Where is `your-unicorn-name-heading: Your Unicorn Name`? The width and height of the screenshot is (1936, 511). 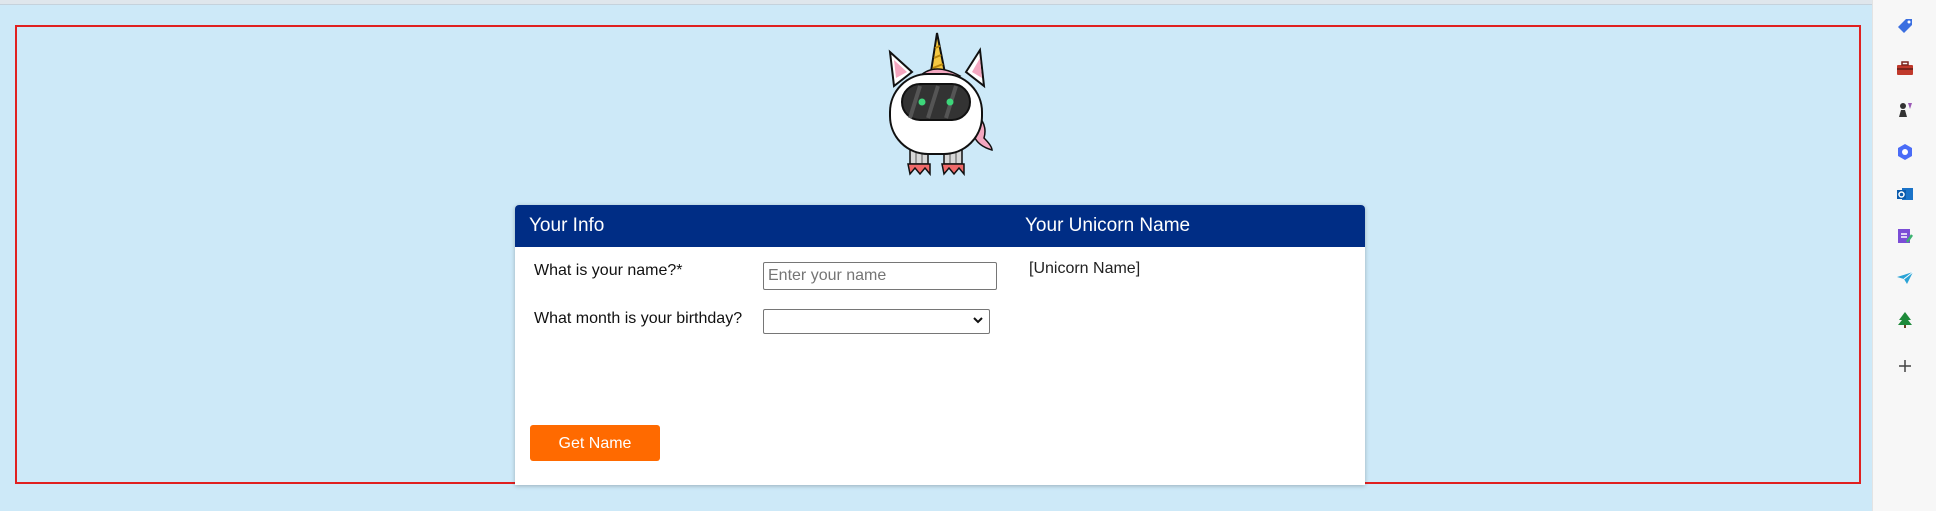
your-unicorn-name-heading: Your Unicorn Name is located at coordinates (1108, 225).